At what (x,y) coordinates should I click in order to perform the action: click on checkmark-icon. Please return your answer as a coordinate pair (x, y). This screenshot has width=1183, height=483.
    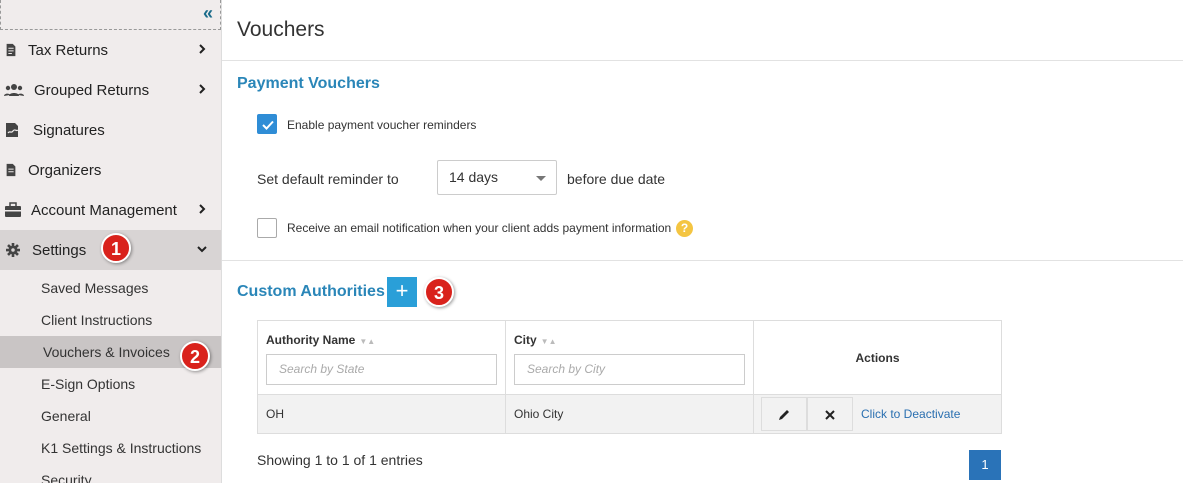
    Looking at the image, I should click on (268, 125).